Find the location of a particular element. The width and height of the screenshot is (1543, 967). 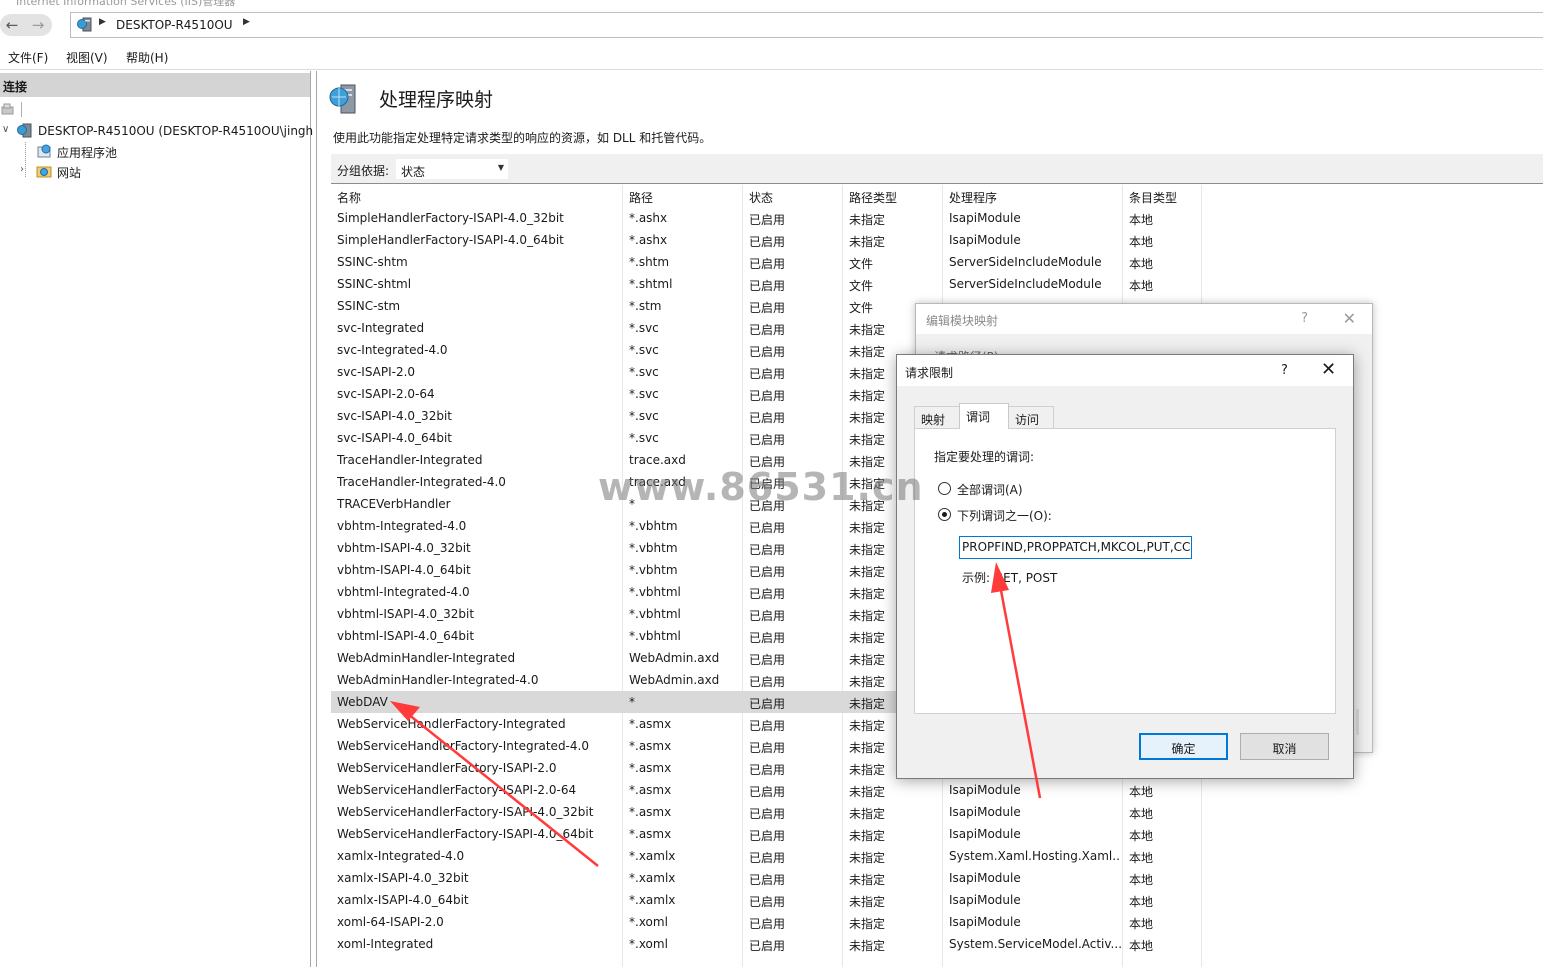

cell-path: *.xoml is located at coordinates (648, 944).